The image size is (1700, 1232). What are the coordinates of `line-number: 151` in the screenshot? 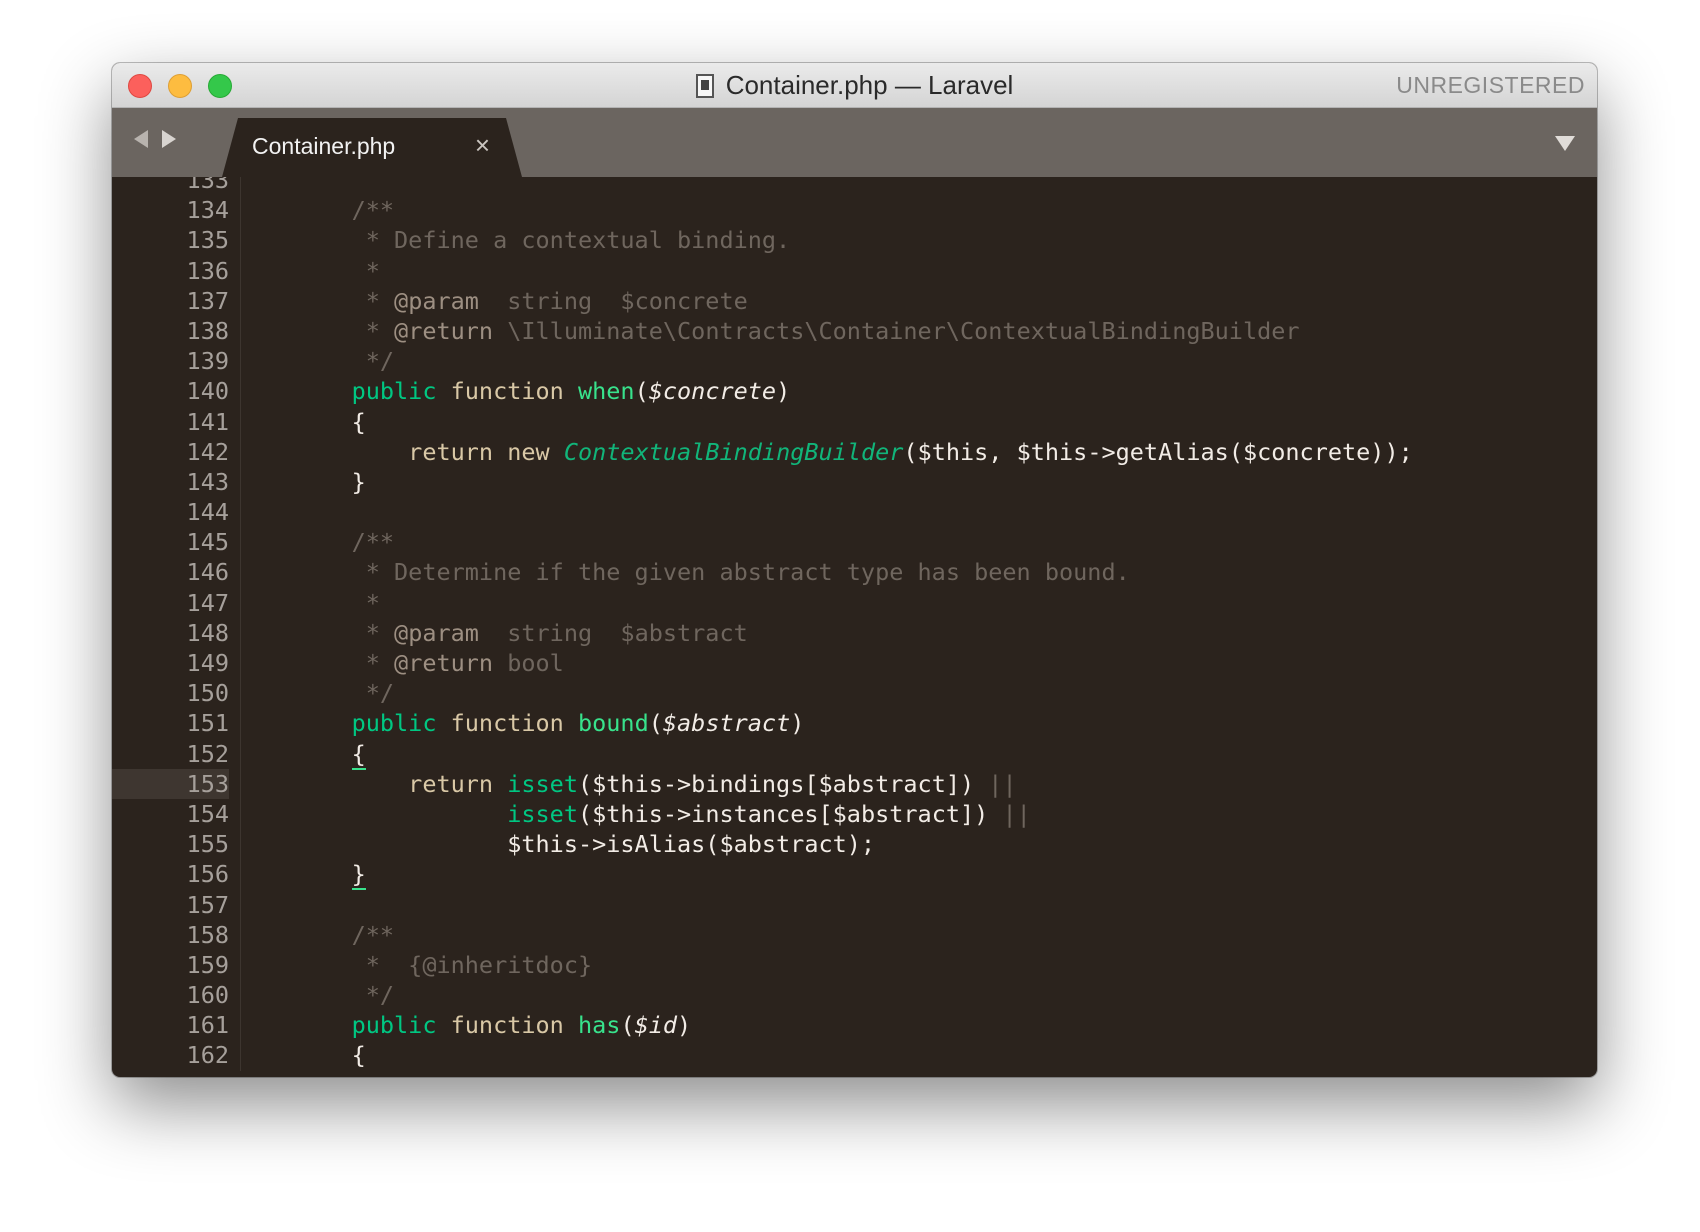 It's located at (170, 723).